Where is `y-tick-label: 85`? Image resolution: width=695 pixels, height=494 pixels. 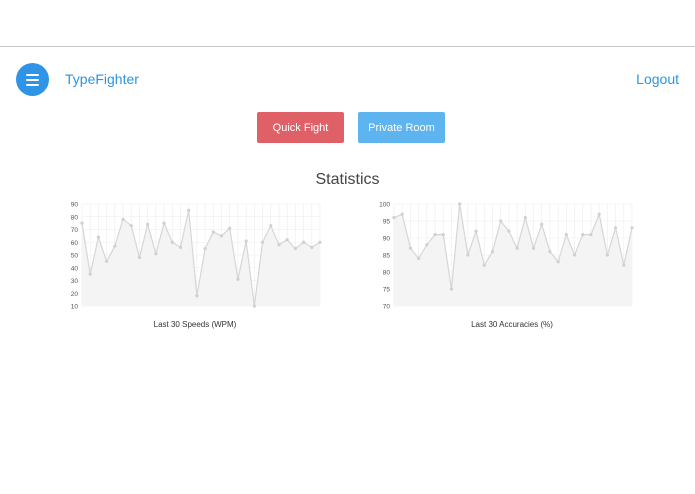 y-tick-label: 85 is located at coordinates (387, 256).